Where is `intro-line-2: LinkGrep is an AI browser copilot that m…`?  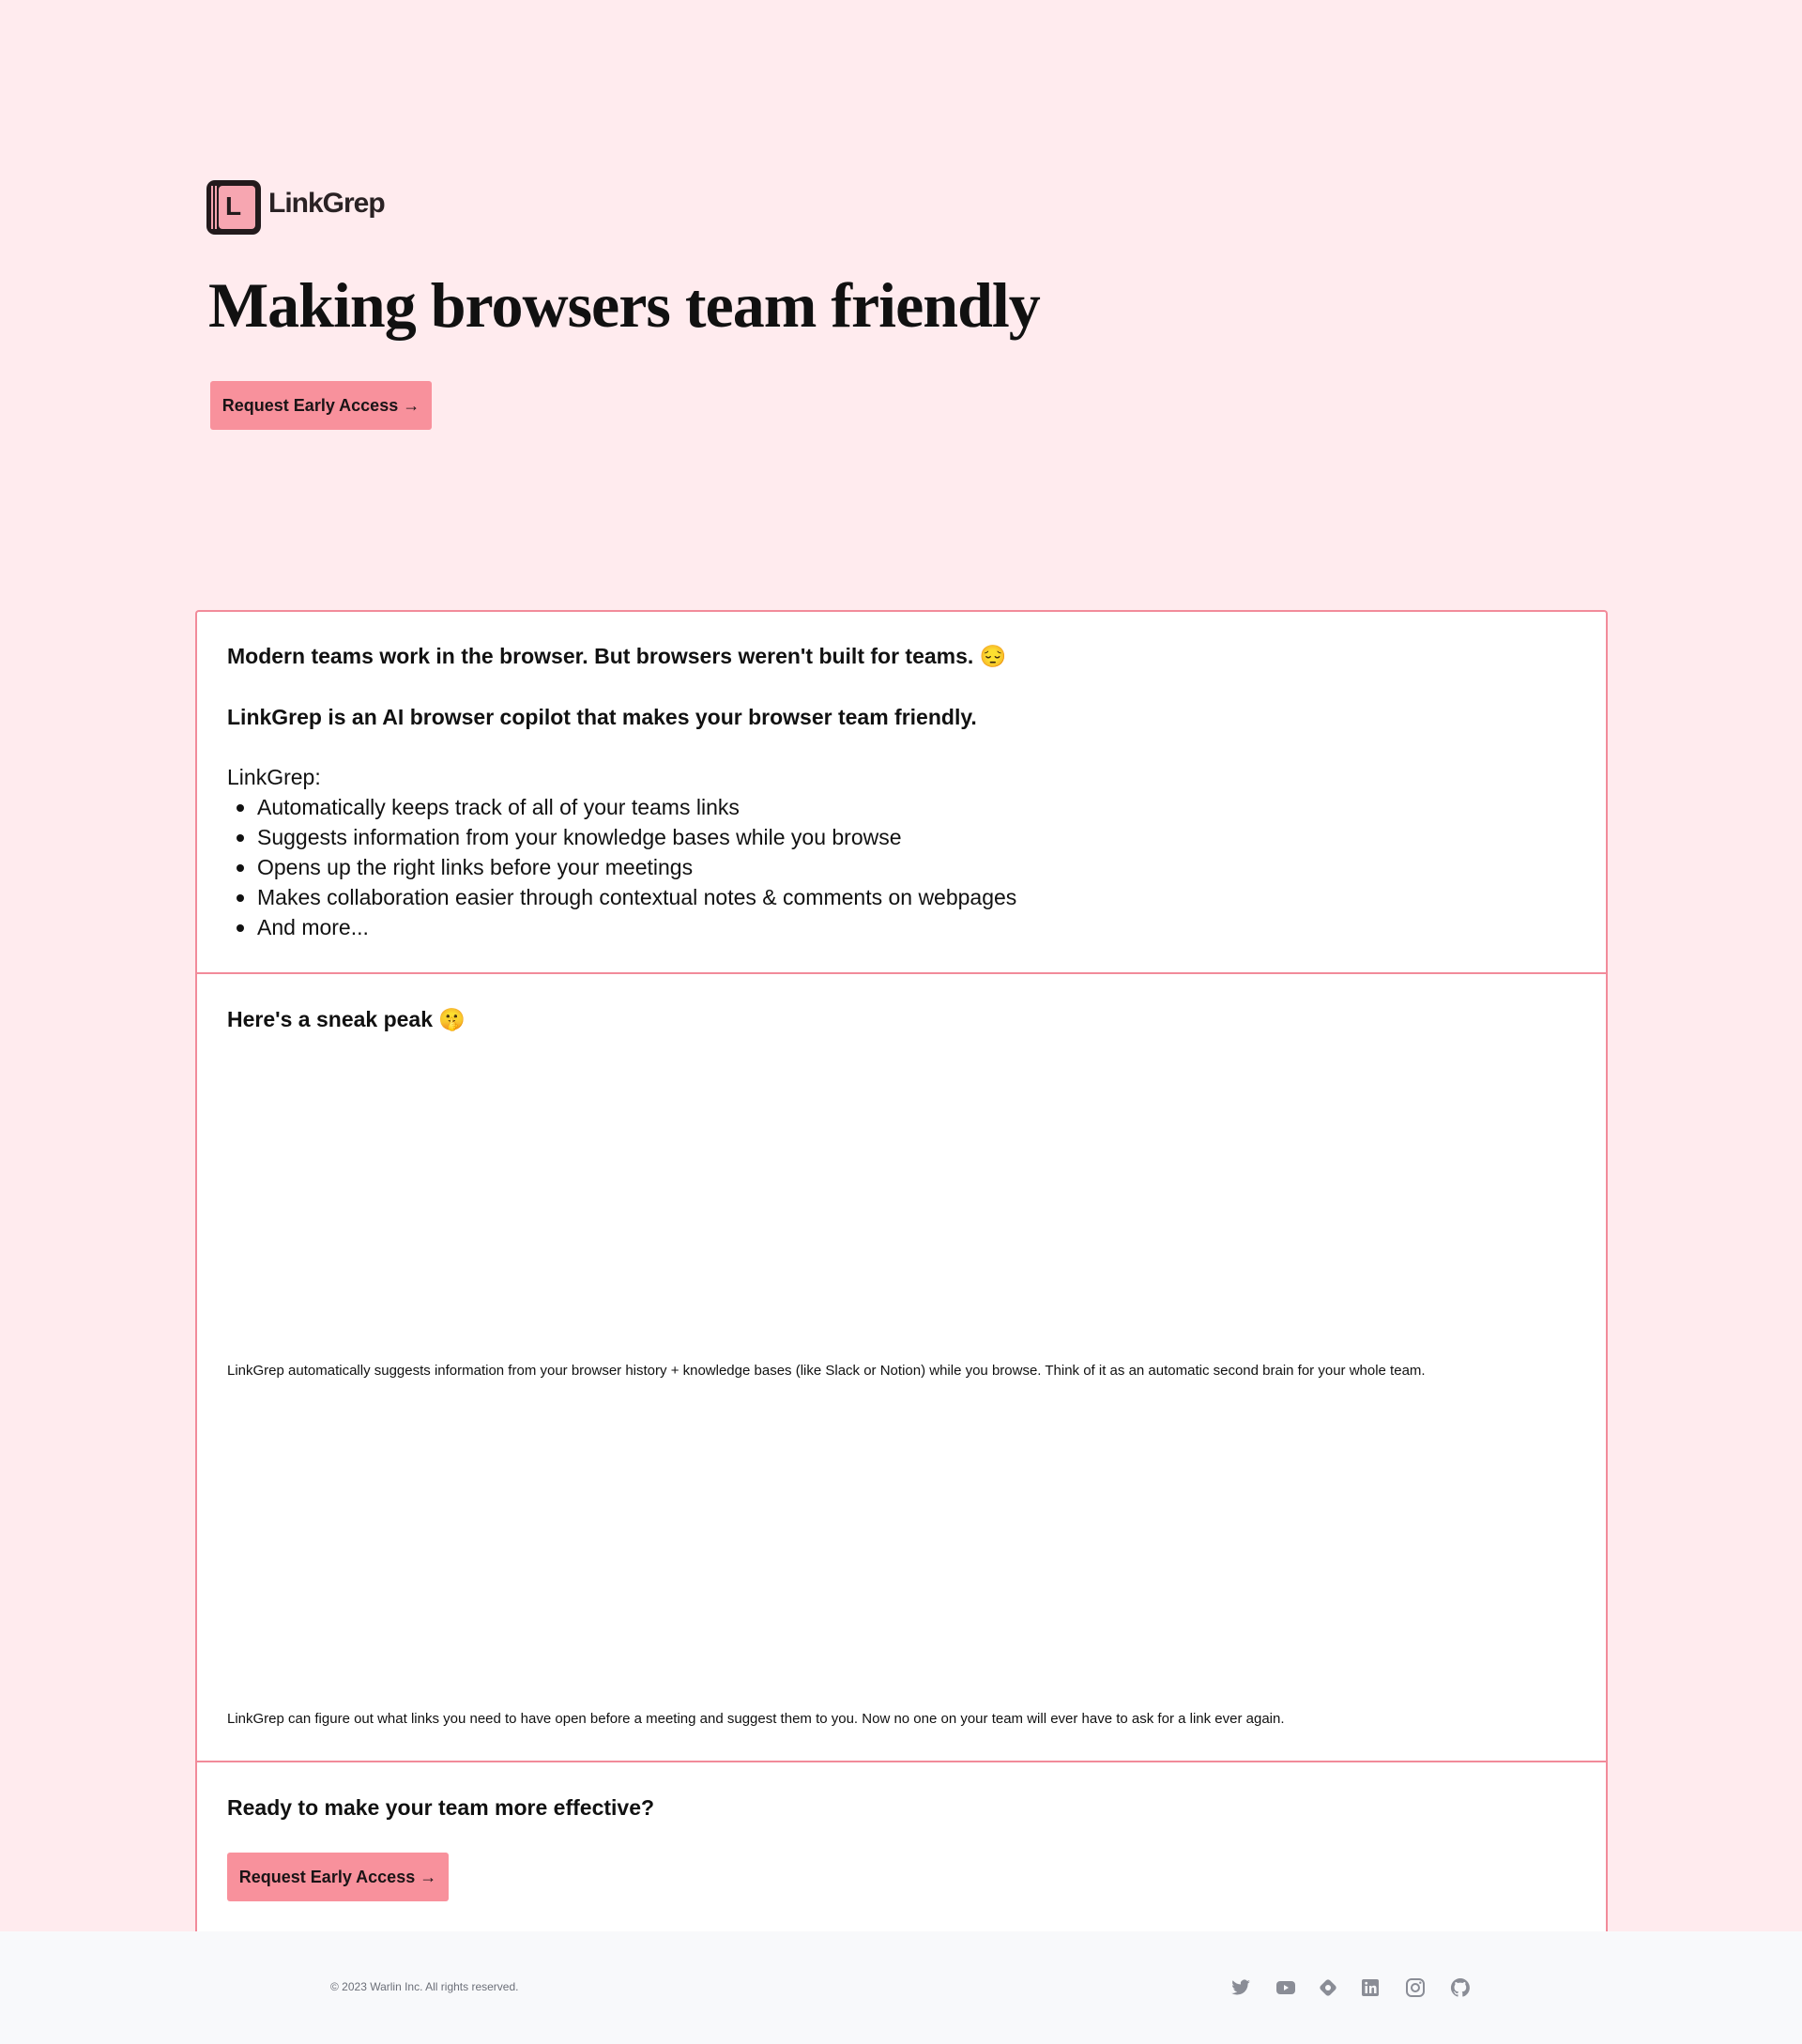
intro-line-2: LinkGrep is an AI browser copilot that m… is located at coordinates (602, 717).